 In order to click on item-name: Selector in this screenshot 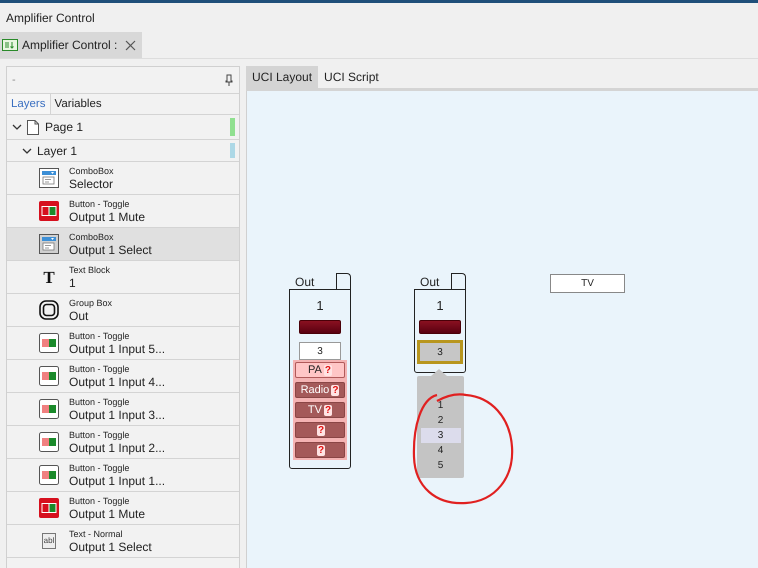, I will do `click(91, 183)`.